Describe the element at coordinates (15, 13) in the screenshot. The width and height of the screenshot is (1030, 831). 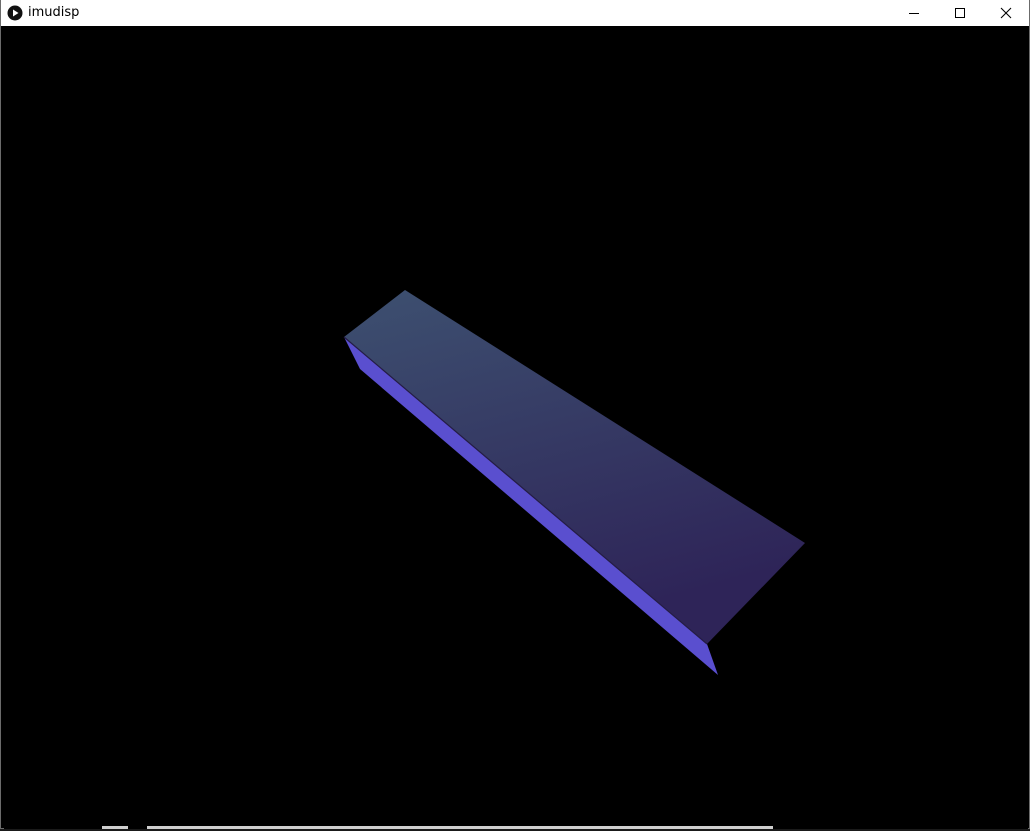
I see `play-circle-icon` at that location.